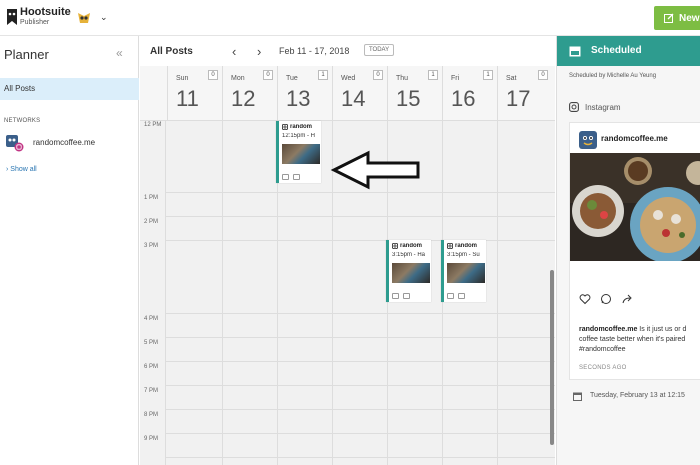  I want to click on time-label: 6 PM, so click(151, 367).